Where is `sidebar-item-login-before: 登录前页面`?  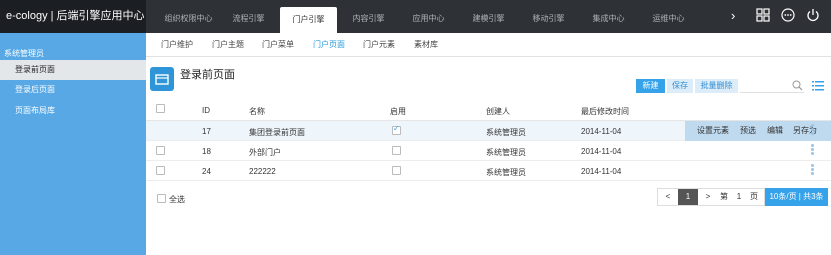
sidebar-item-login-before: 登录前页面 is located at coordinates (73, 70).